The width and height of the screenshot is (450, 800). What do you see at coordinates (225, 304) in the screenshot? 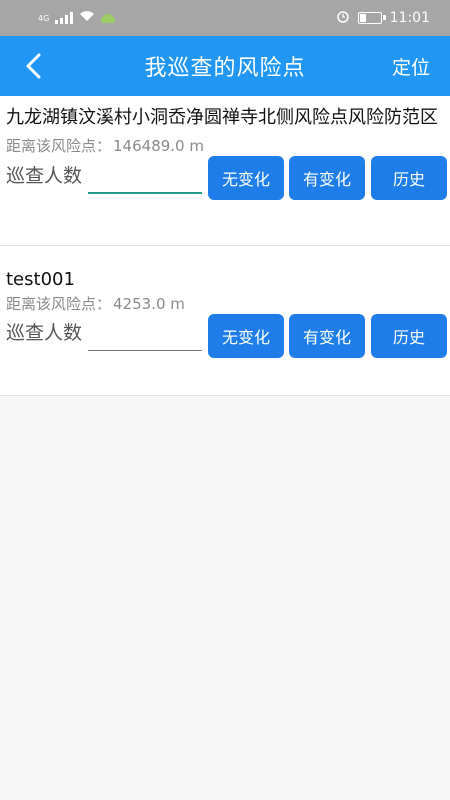
I see `risk-point-distance: 距离该风险点： 4253.0 m` at bounding box center [225, 304].